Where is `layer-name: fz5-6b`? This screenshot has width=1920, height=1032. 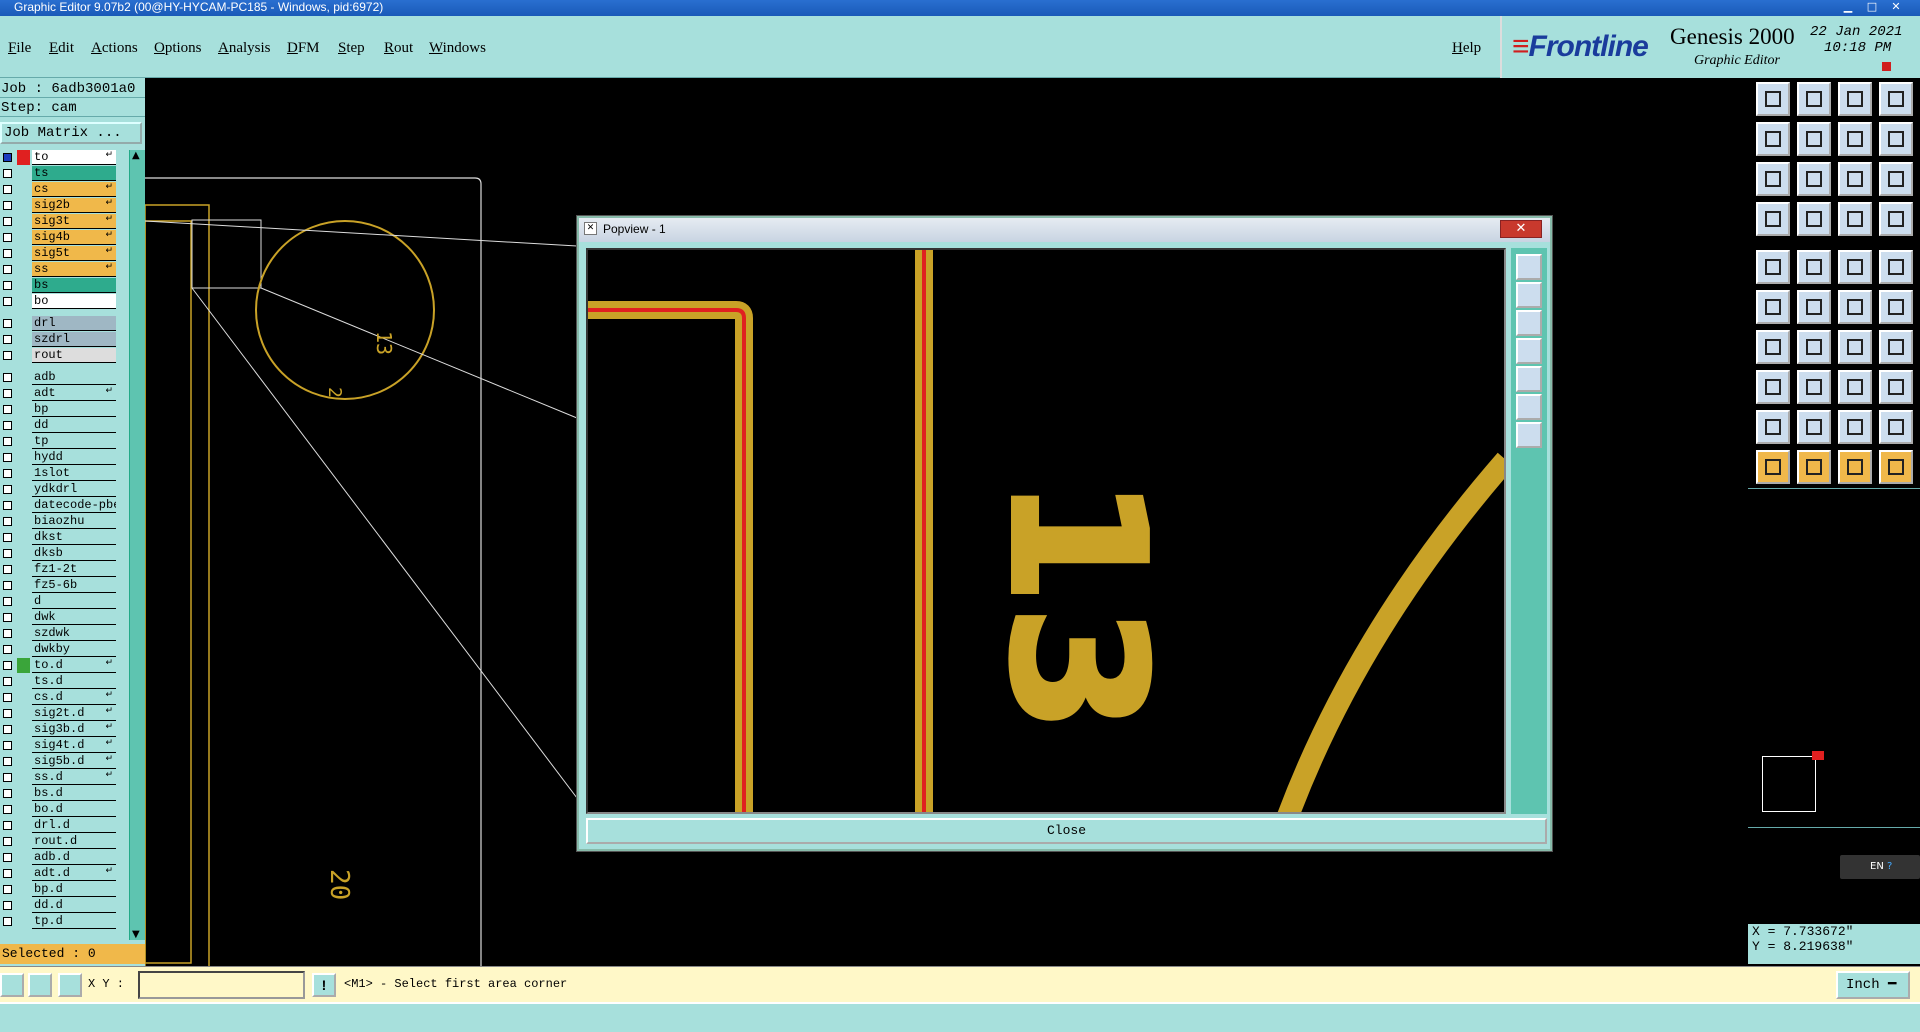
layer-name: fz5-6b is located at coordinates (74, 585).